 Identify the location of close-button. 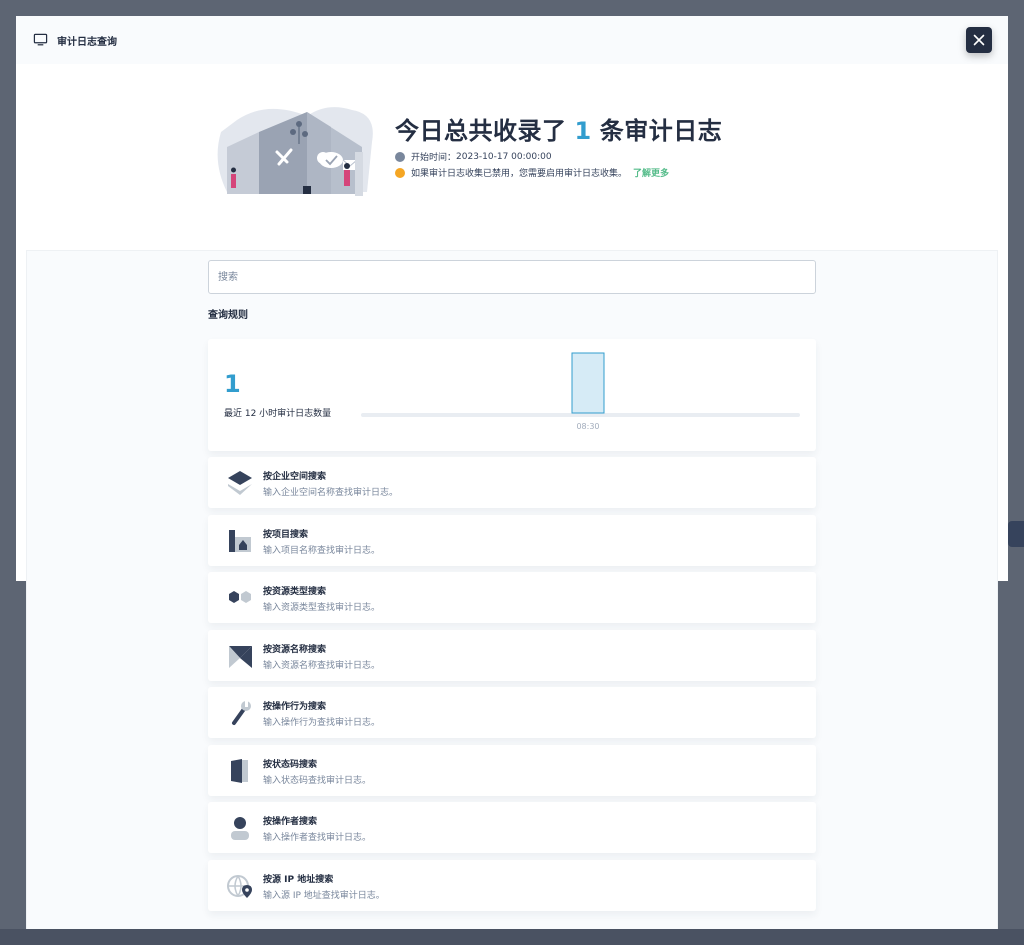
(979, 40).